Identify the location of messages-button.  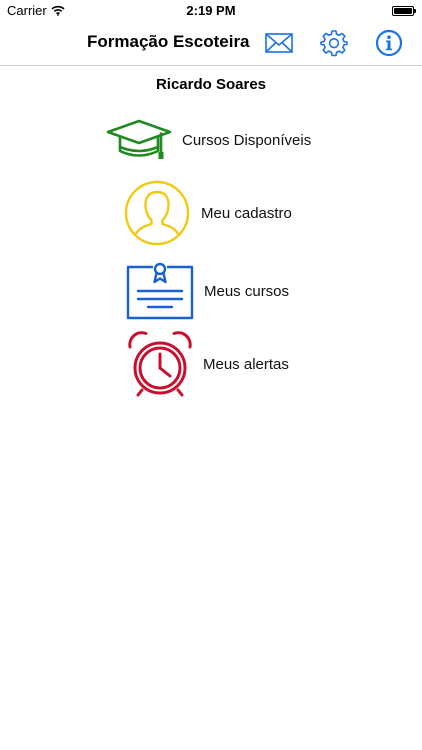
(279, 43).